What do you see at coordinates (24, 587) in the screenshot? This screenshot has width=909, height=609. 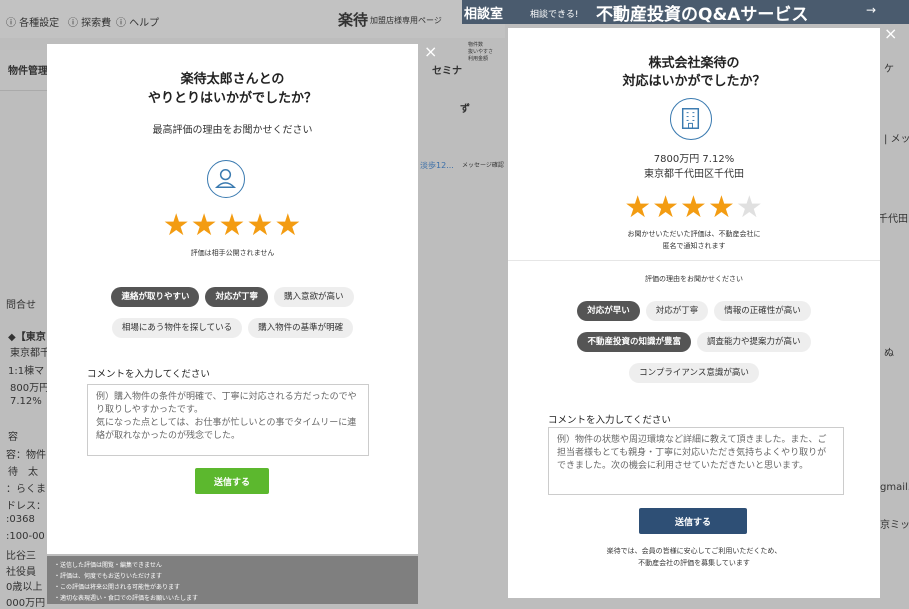 I see `bg-age: 0歳以上` at bounding box center [24, 587].